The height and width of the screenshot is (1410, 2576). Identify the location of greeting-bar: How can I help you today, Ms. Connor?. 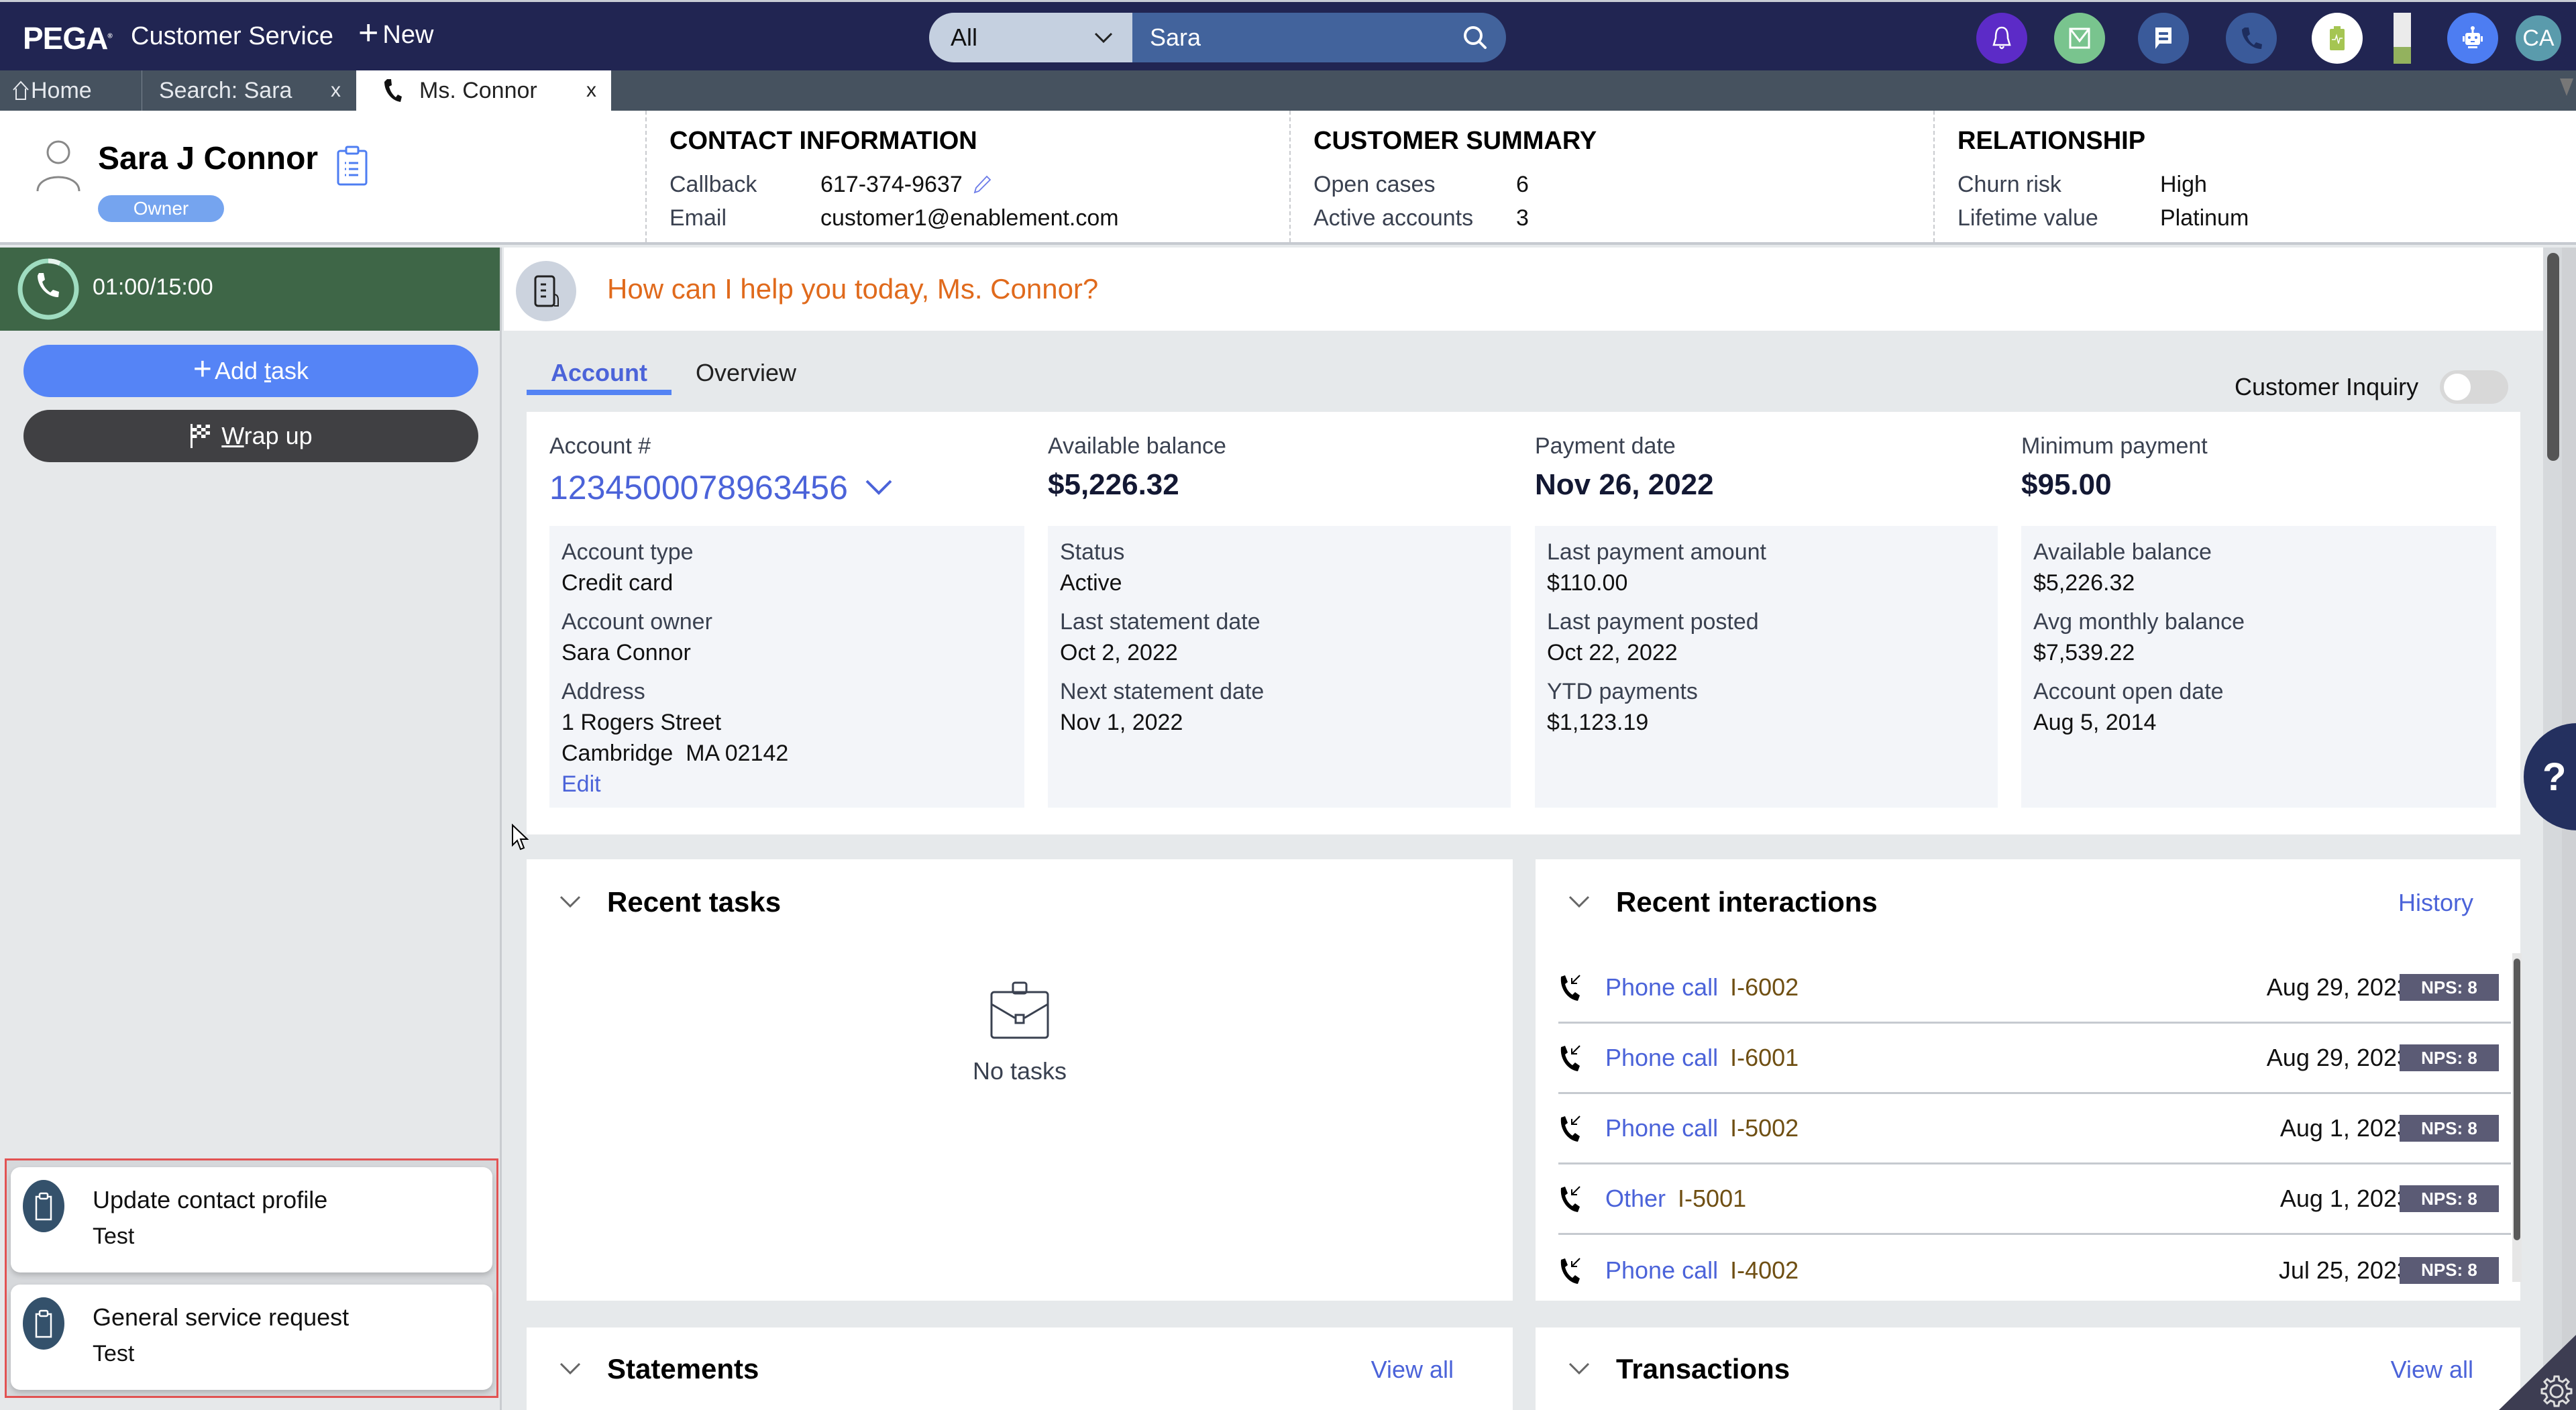
(1523, 289).